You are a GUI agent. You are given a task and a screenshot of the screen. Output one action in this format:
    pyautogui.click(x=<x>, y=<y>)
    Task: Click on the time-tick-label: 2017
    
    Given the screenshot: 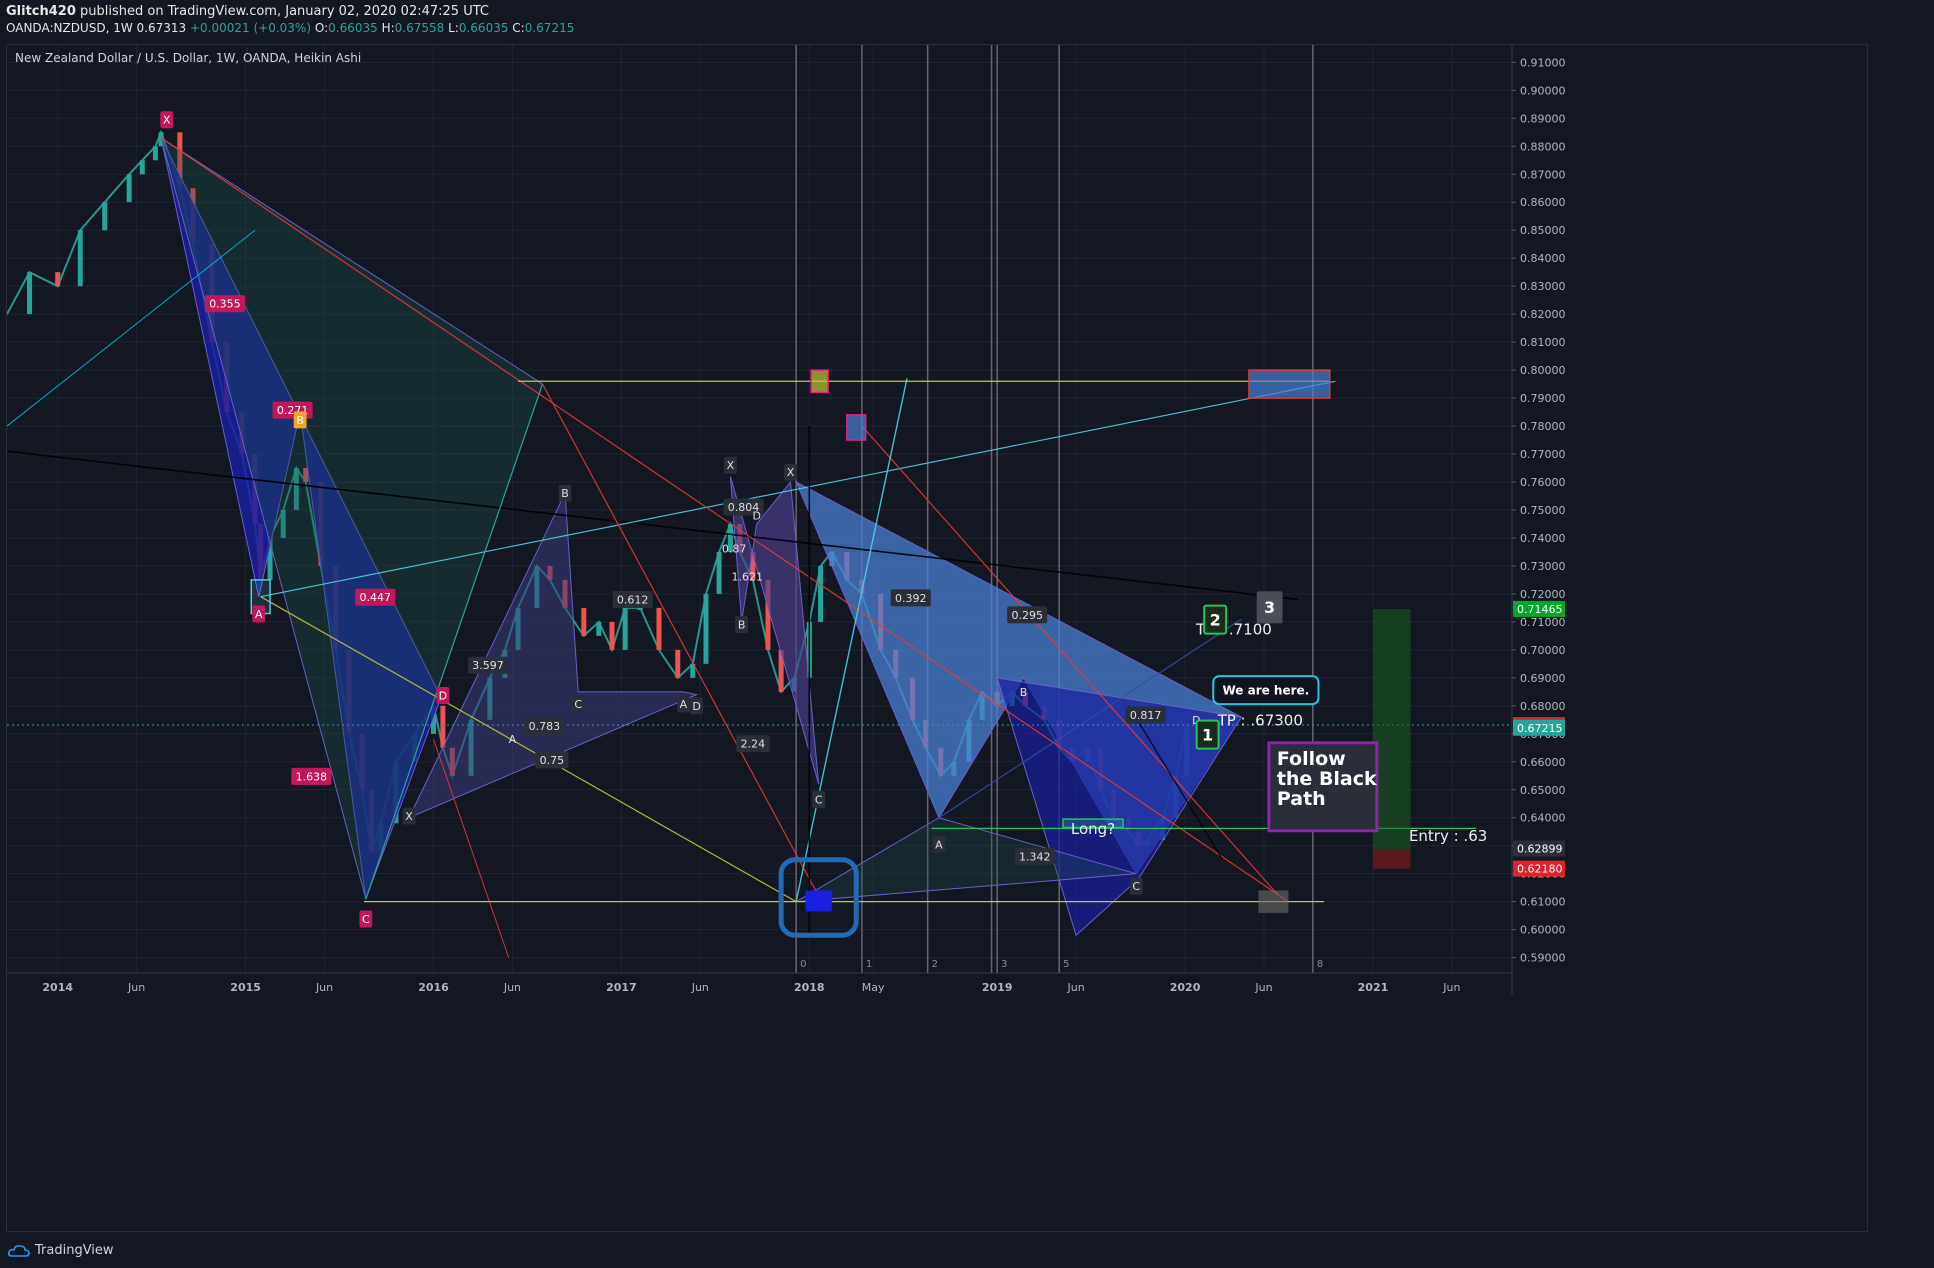 What is the action you would take?
    pyautogui.click(x=621, y=987)
    